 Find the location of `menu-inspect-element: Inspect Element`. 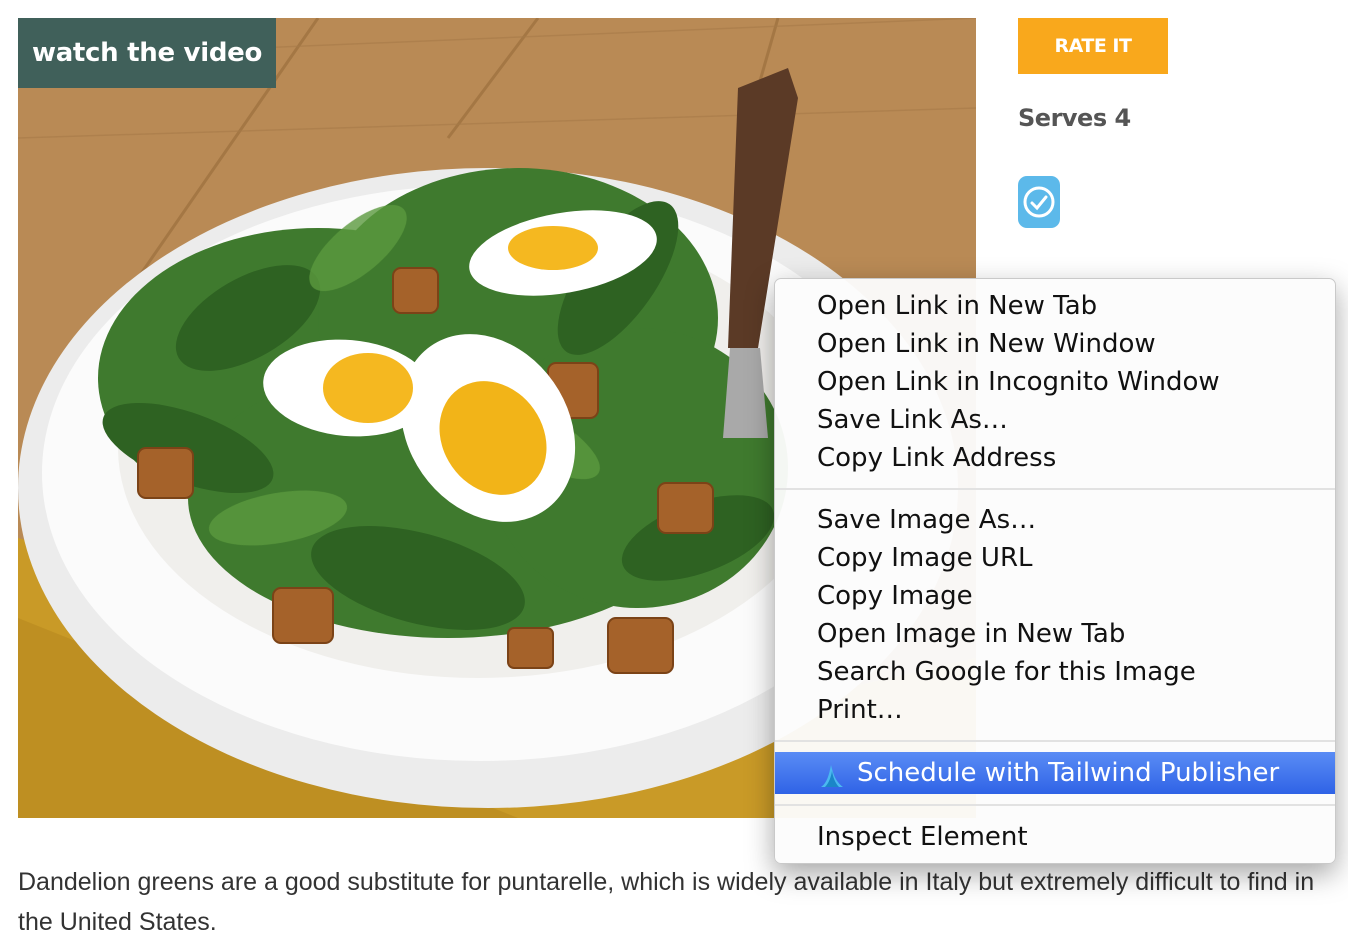

menu-inspect-element: Inspect Element is located at coordinates (1055, 837).